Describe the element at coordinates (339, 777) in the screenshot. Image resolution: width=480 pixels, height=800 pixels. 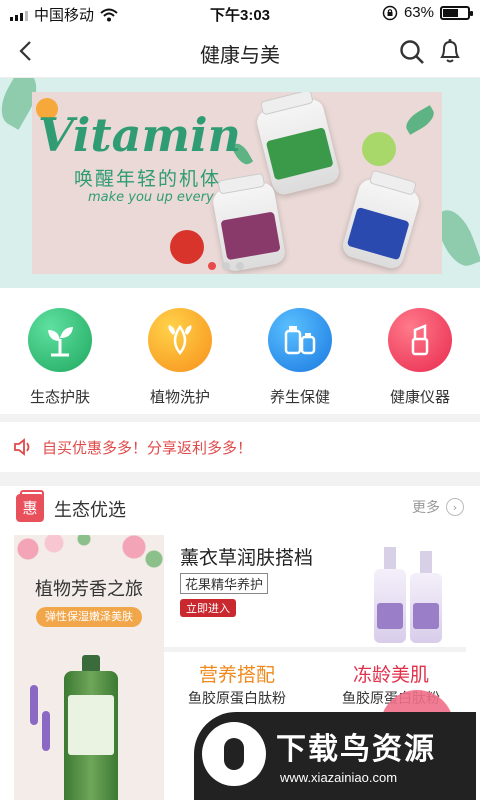
I see `watermark-url: www.xiazainiao.com` at that location.